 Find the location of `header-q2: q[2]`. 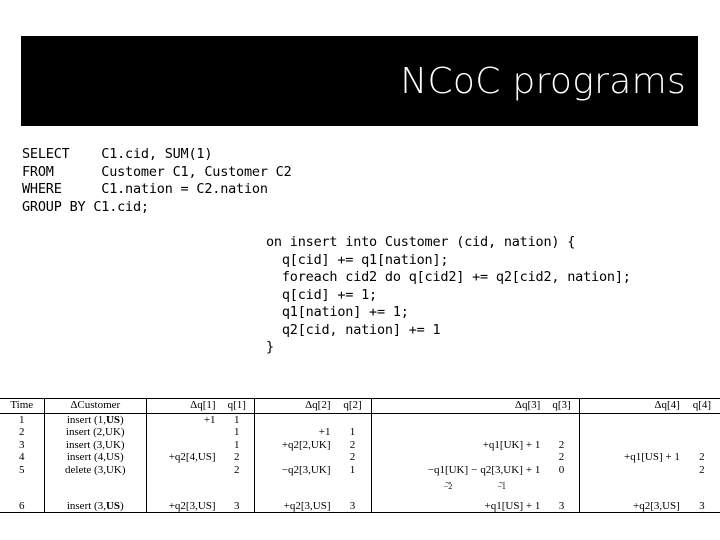

header-q2: q[2] is located at coordinates (353, 406).